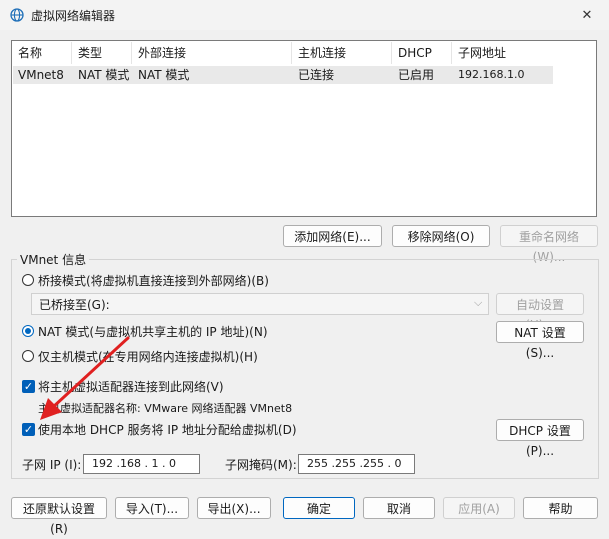 The height and width of the screenshot is (539, 609). I want to click on subnet-ip-label: 子网 IP (I):, so click(52, 465).